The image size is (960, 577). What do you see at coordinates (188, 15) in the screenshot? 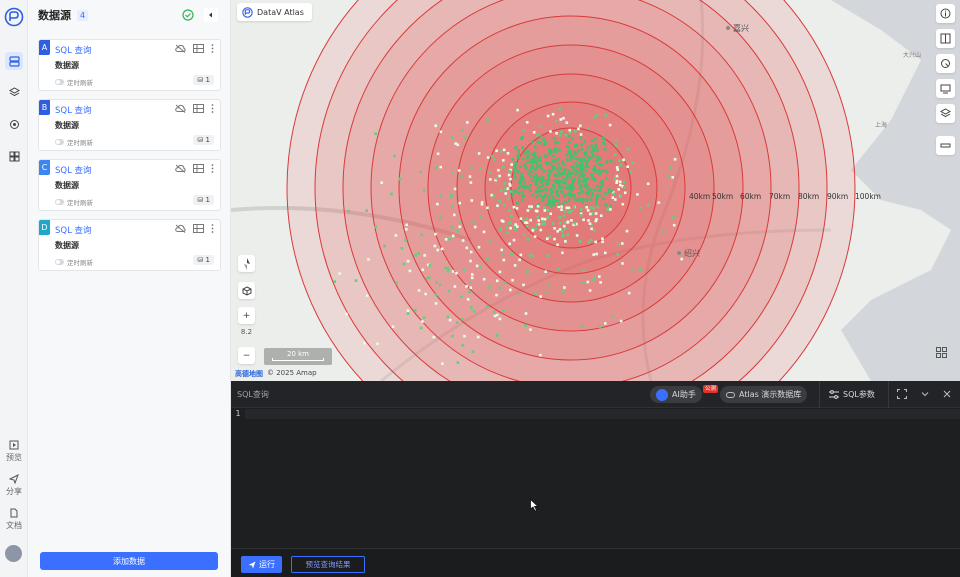
I see `check-circle-icon` at bounding box center [188, 15].